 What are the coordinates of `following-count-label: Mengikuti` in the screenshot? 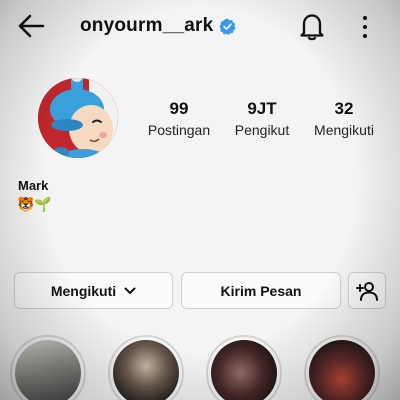 It's located at (344, 130).